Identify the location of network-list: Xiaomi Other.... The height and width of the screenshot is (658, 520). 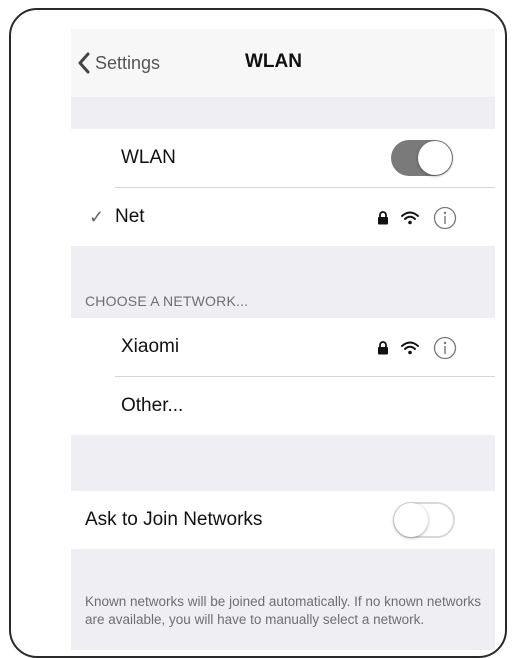
(283, 376).